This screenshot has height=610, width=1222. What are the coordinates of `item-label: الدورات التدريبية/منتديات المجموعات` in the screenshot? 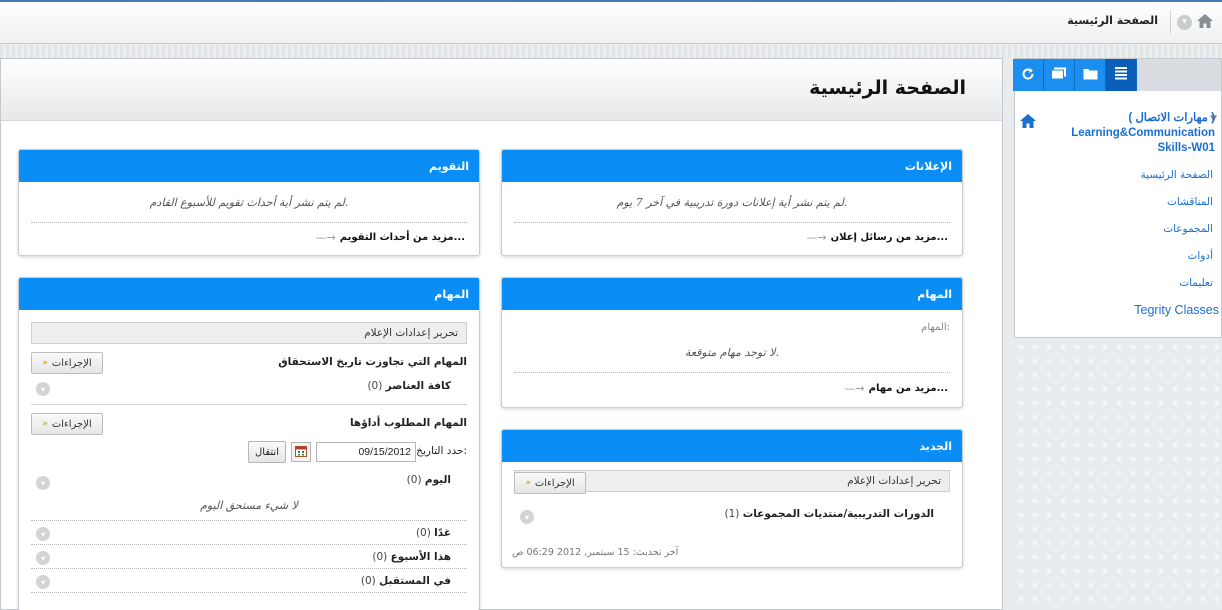 It's located at (838, 514).